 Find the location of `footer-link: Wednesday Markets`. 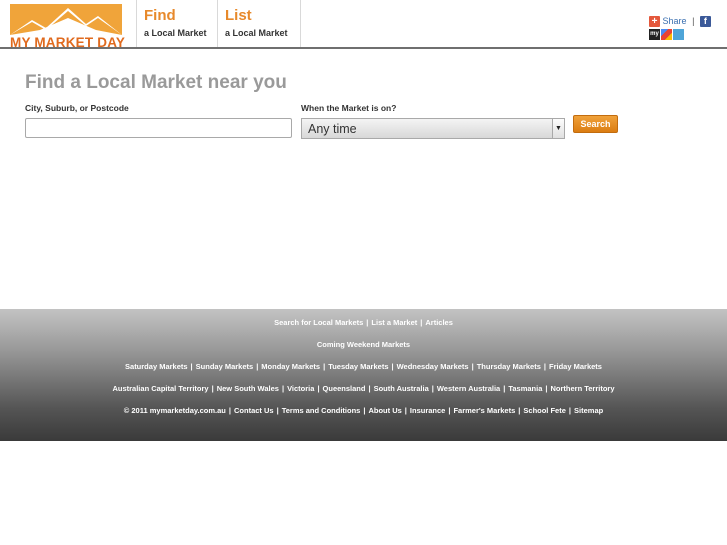

footer-link: Wednesday Markets is located at coordinates (433, 366).